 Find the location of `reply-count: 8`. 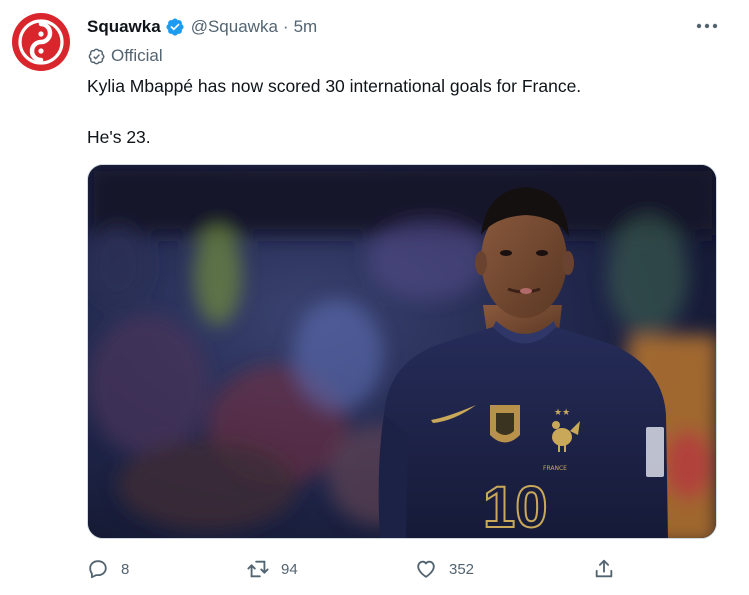

reply-count: 8 is located at coordinates (125, 569).